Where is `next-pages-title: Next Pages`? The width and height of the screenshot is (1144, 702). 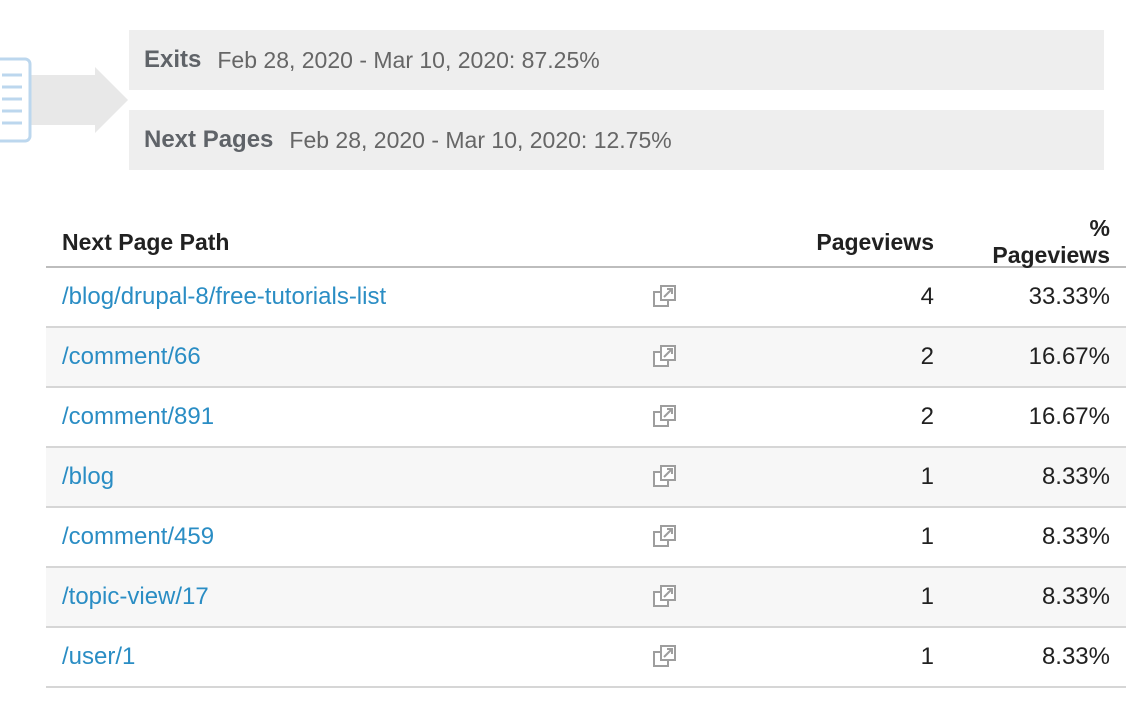 next-pages-title: Next Pages is located at coordinates (209, 139).